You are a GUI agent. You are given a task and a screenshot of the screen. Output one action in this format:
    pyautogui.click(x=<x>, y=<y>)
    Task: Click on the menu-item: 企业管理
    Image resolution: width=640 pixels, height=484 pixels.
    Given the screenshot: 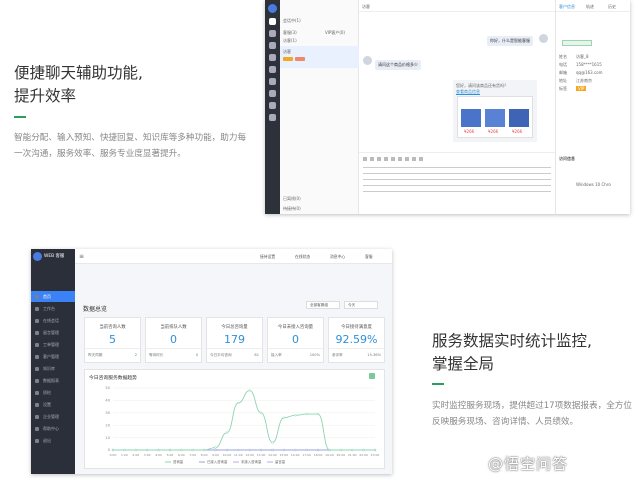 What is the action you would take?
    pyautogui.click(x=53, y=416)
    